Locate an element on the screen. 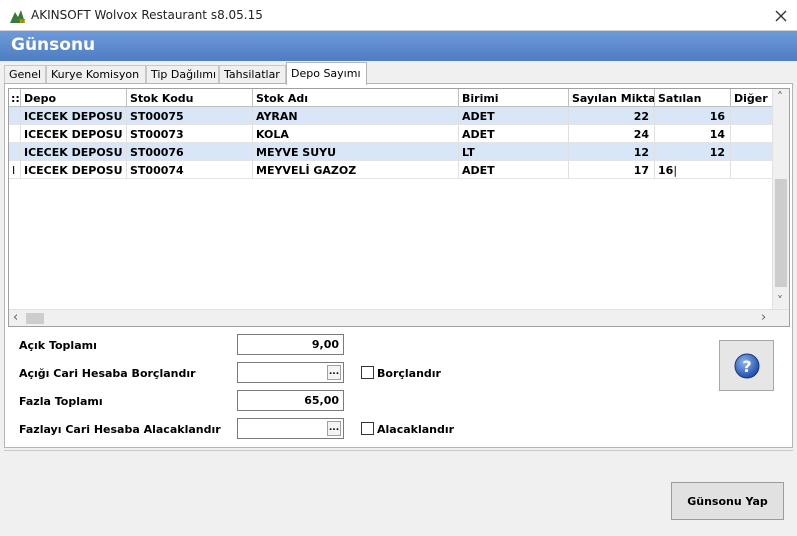 This screenshot has width=797, height=536. column-header-depo: Depo is located at coordinates (74, 98).